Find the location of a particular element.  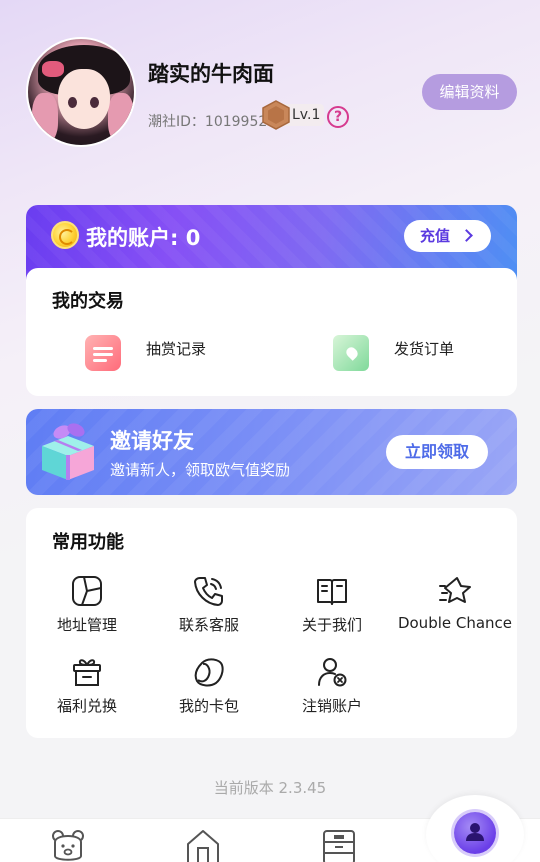

function-label: 我的卡包 is located at coordinates (208, 706).